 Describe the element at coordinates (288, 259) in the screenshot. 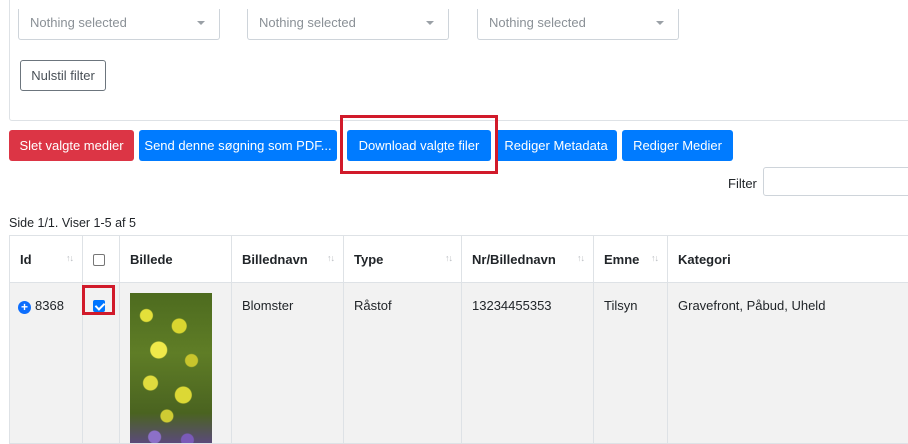

I see `column-header-billednavn: Billednavn↑↓` at that location.